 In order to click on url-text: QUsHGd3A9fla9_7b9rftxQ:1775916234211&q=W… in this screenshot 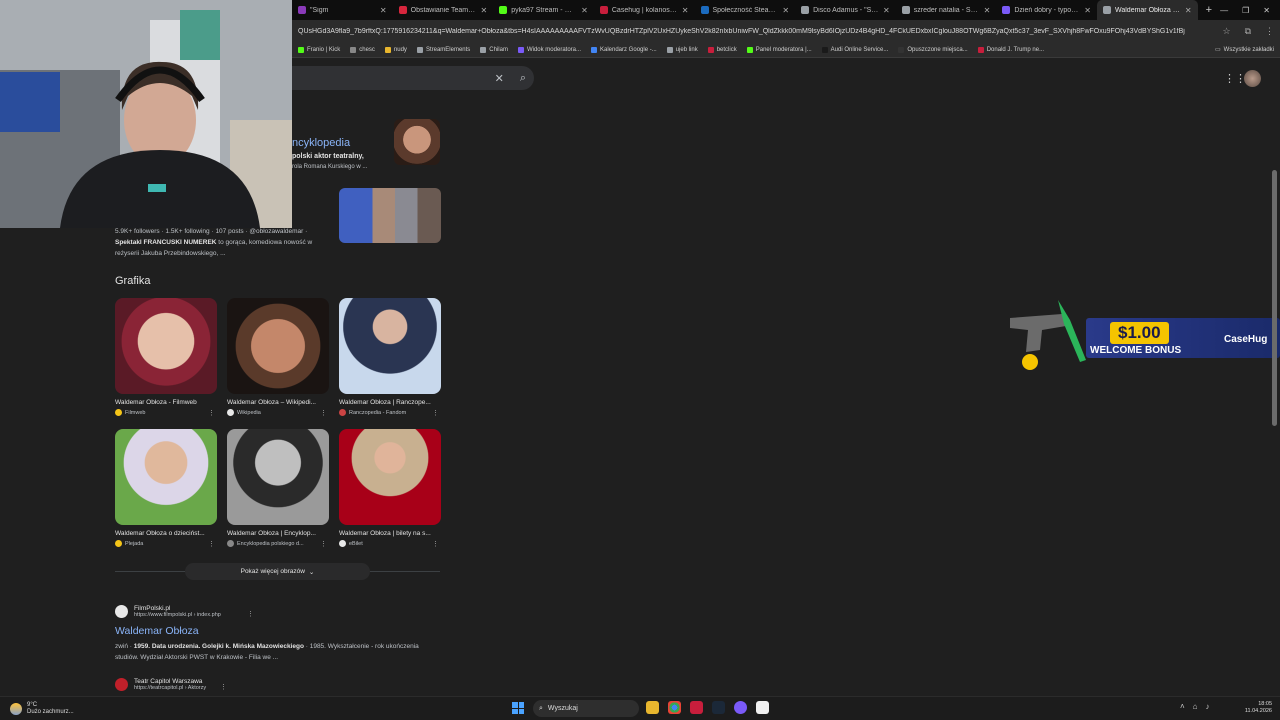, I will do `click(753, 31)`.